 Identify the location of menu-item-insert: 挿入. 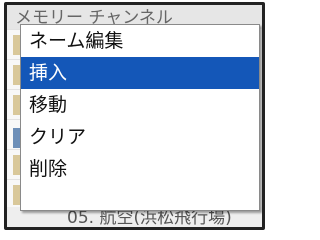
(140, 73).